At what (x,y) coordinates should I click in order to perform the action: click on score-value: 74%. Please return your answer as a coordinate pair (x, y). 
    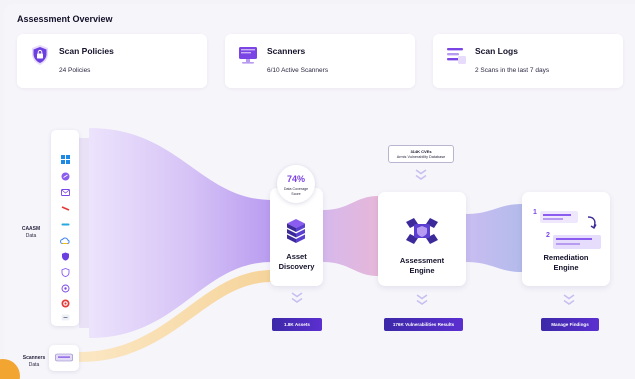
    Looking at the image, I should click on (295, 179).